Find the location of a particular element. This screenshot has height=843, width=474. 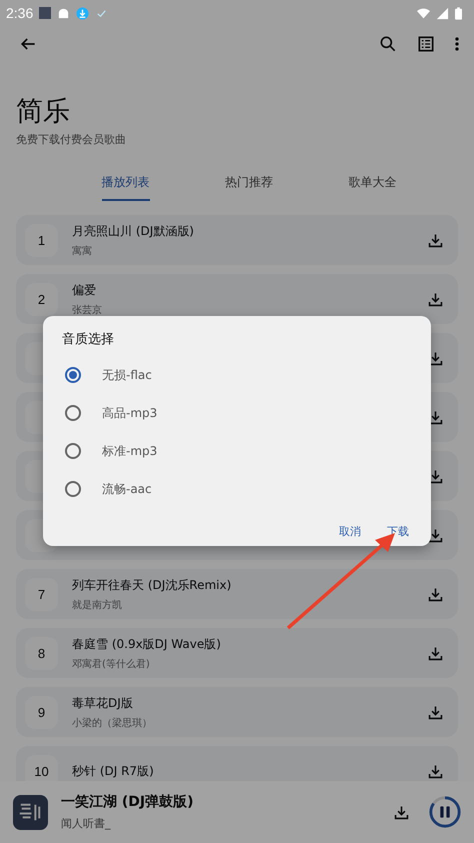

track-number: 10 is located at coordinates (41, 768).